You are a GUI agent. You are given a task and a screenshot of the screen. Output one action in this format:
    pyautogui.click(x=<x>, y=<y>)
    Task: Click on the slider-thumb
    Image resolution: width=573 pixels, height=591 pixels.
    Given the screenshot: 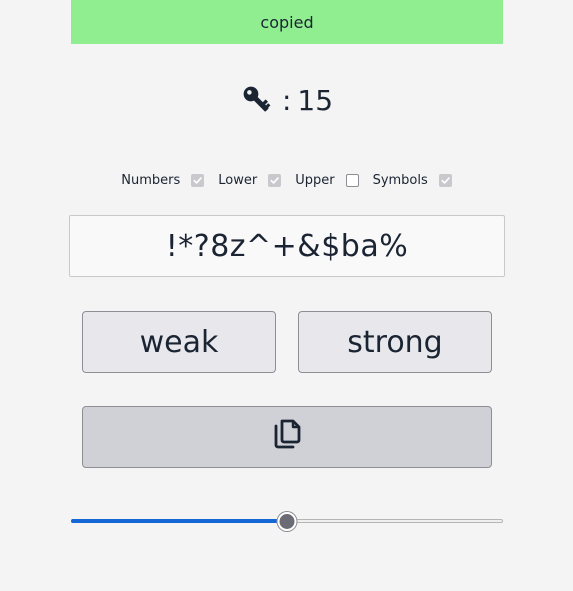 What is the action you would take?
    pyautogui.click(x=287, y=521)
    